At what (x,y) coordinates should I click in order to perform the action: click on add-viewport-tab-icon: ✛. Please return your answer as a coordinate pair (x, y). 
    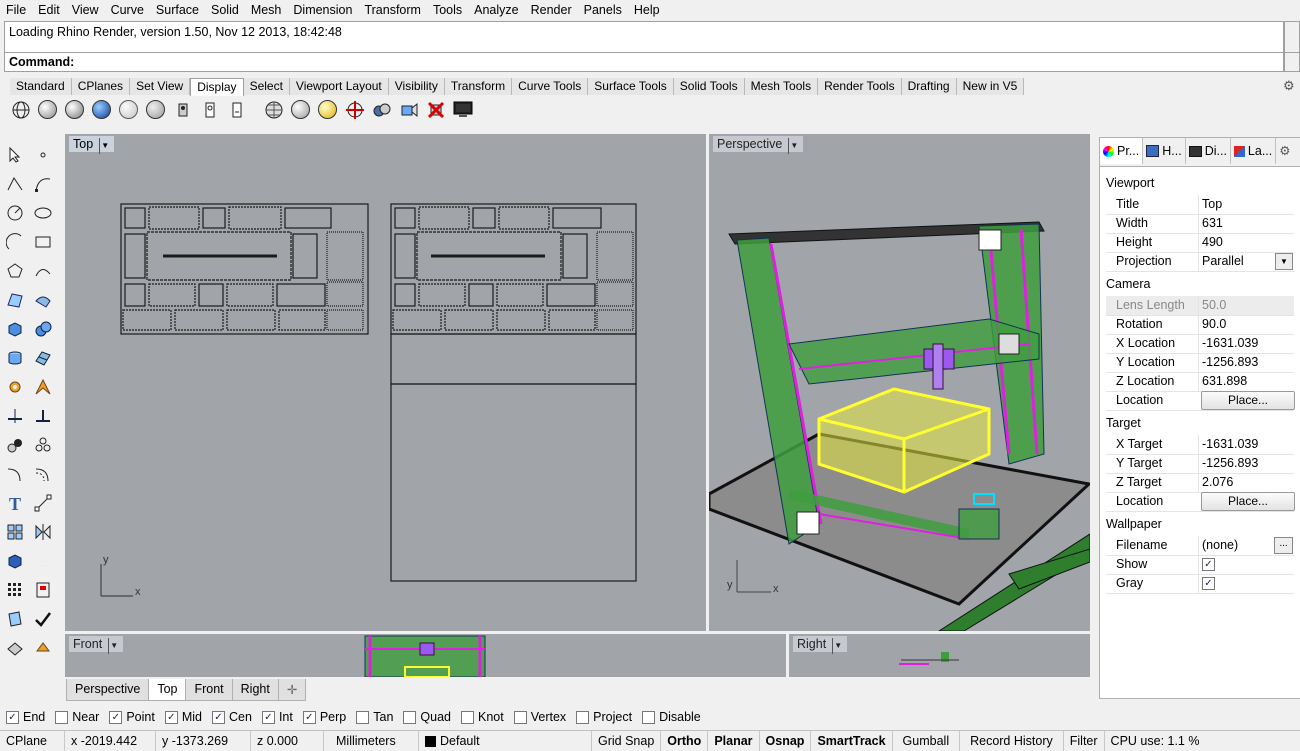
    Looking at the image, I should click on (292, 690).